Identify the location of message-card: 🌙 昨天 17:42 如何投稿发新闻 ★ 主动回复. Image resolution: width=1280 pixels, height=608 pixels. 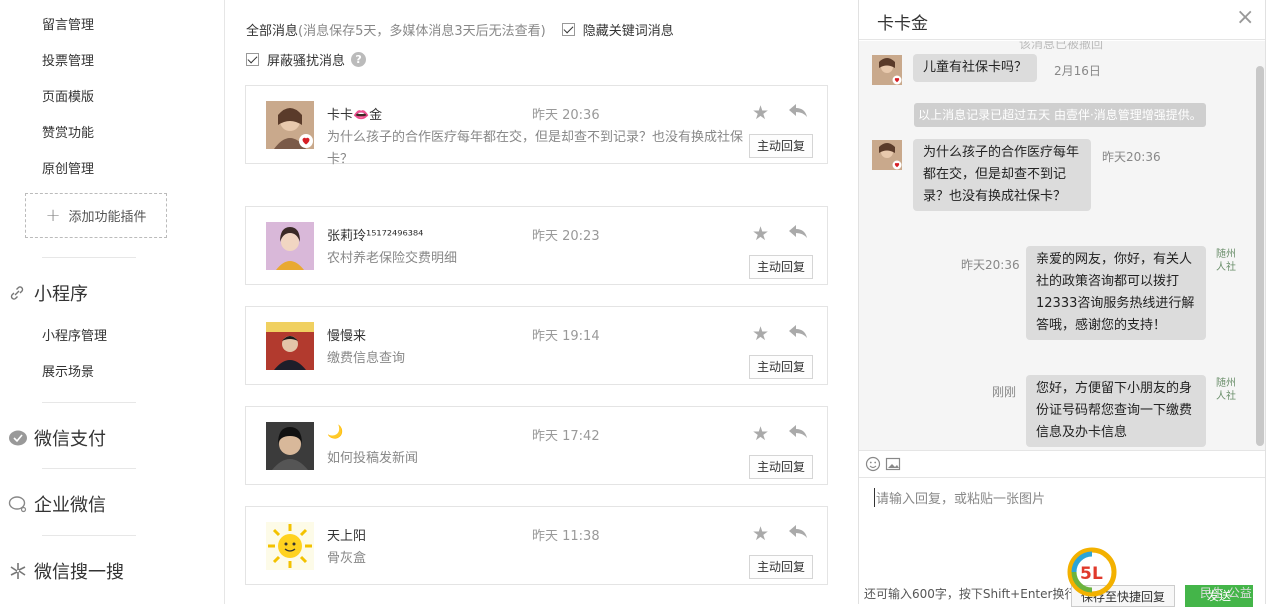
(536, 445).